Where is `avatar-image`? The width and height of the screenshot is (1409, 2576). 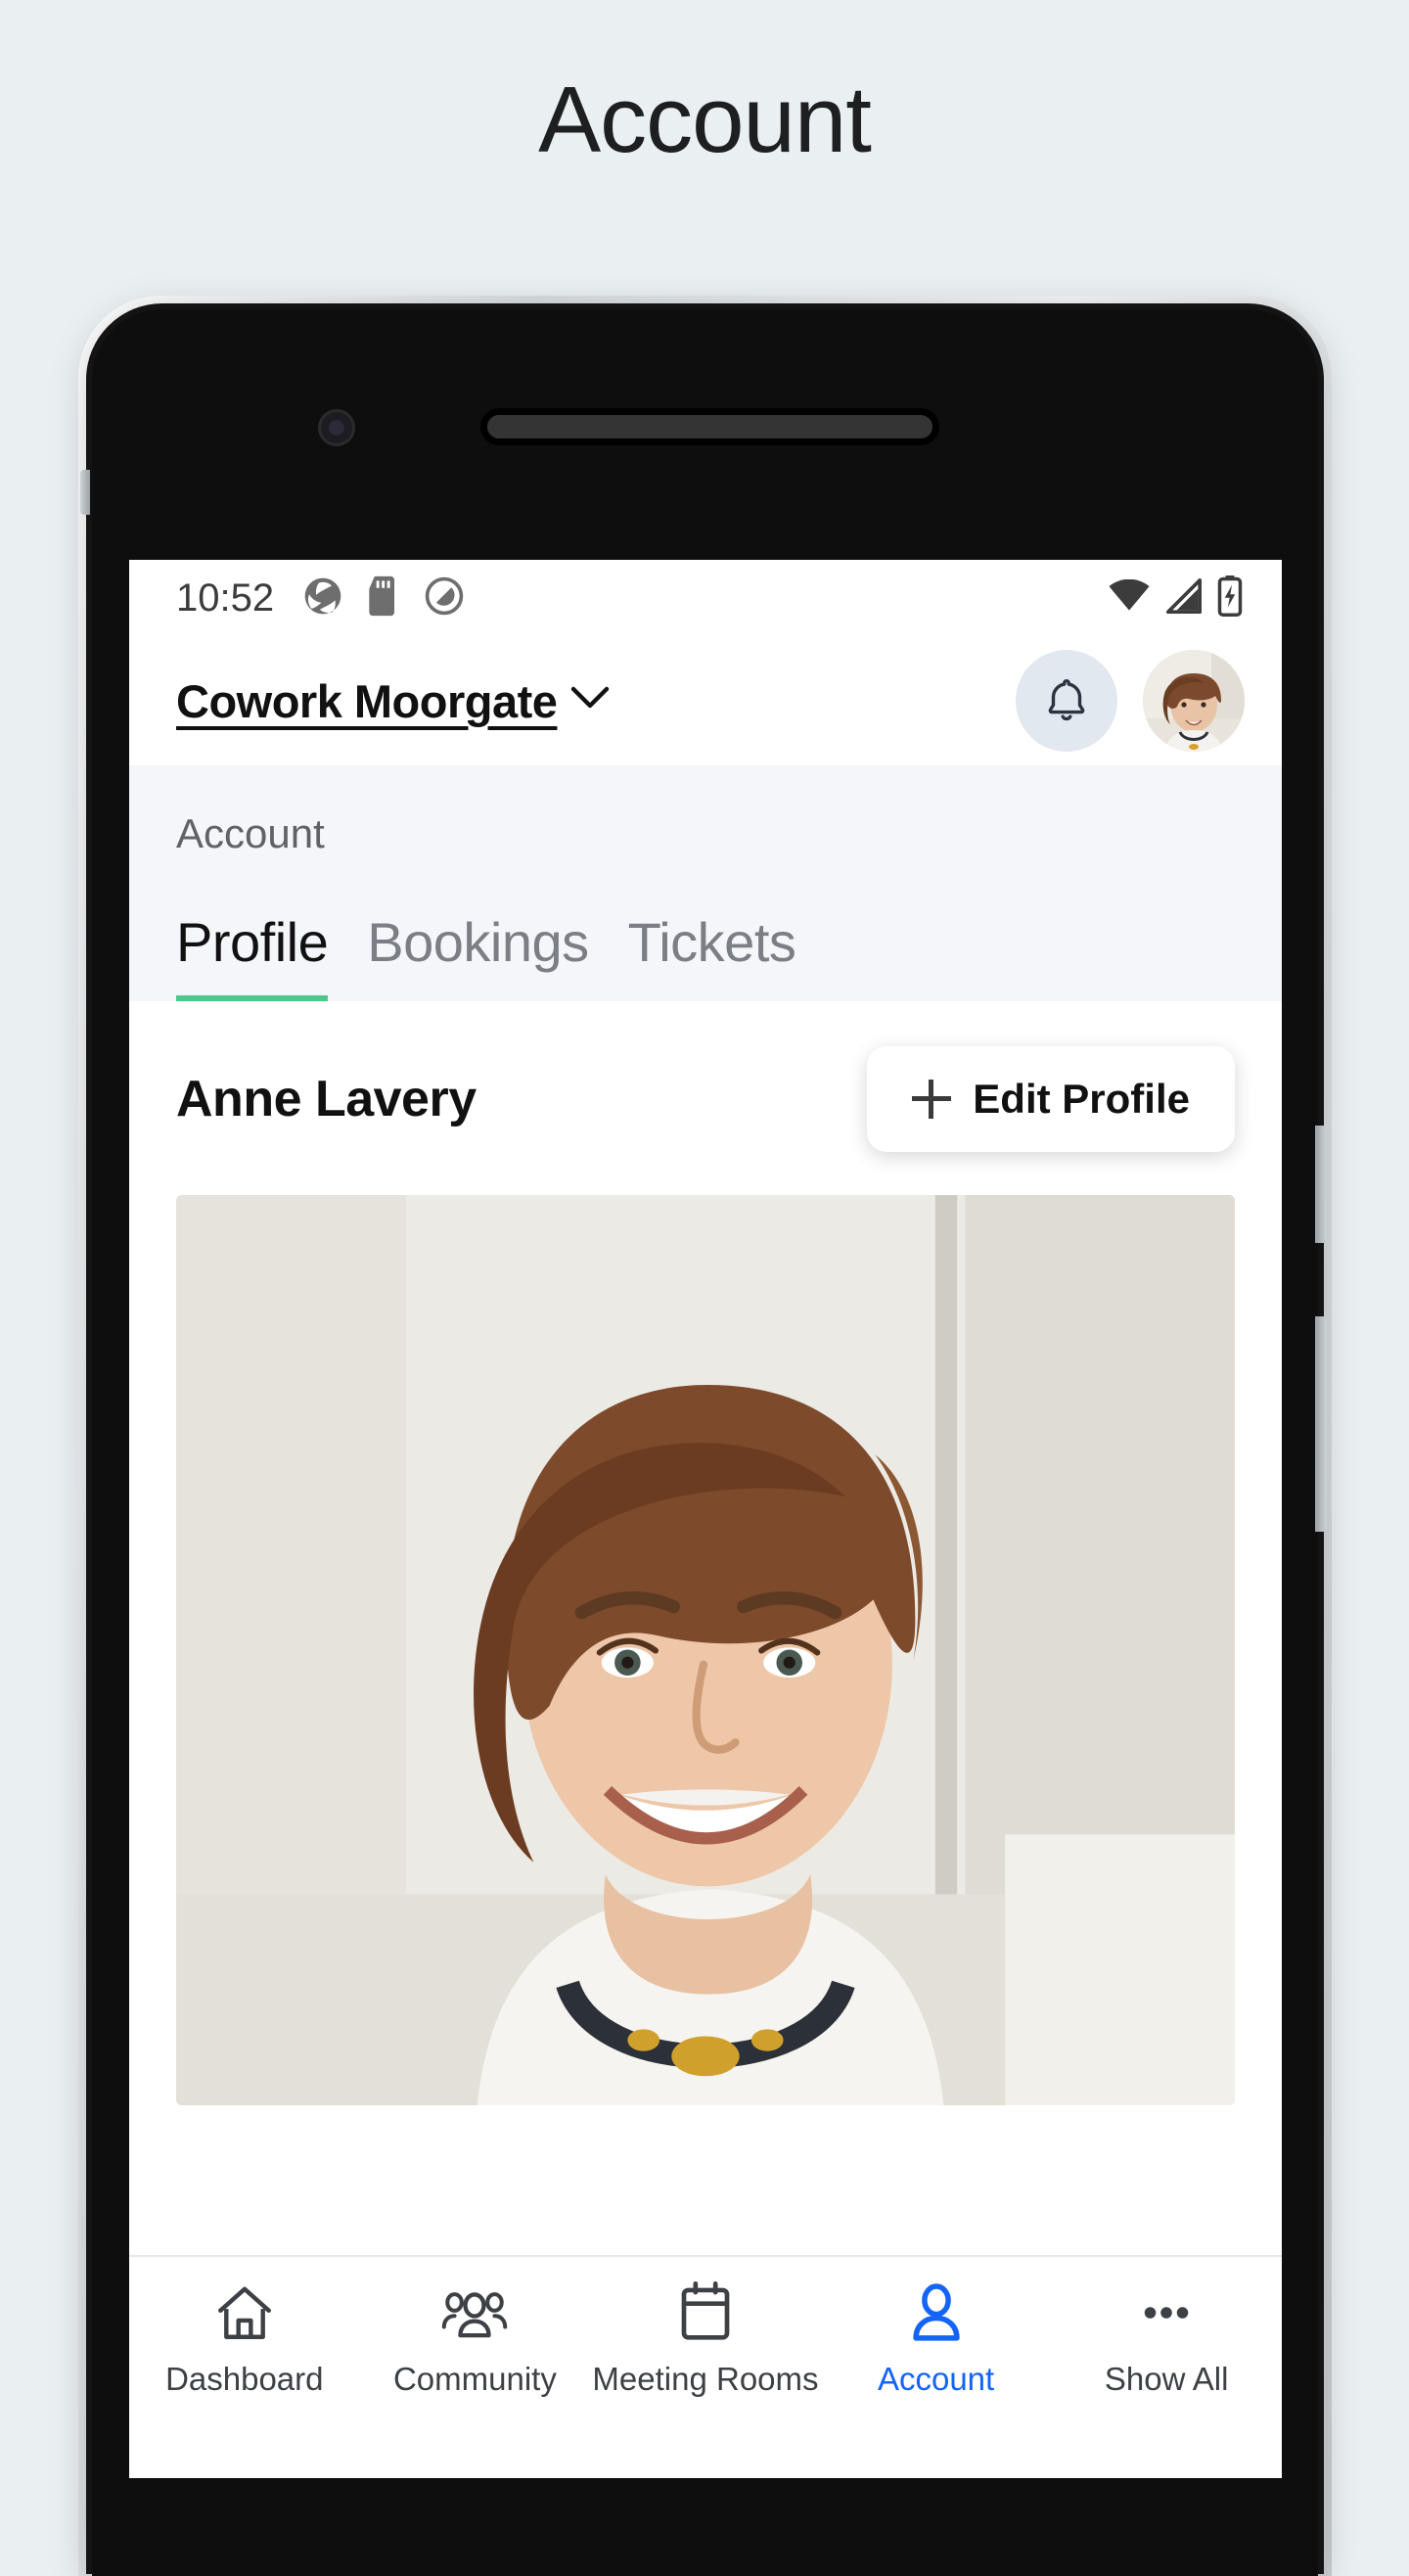
avatar-image is located at coordinates (1194, 701).